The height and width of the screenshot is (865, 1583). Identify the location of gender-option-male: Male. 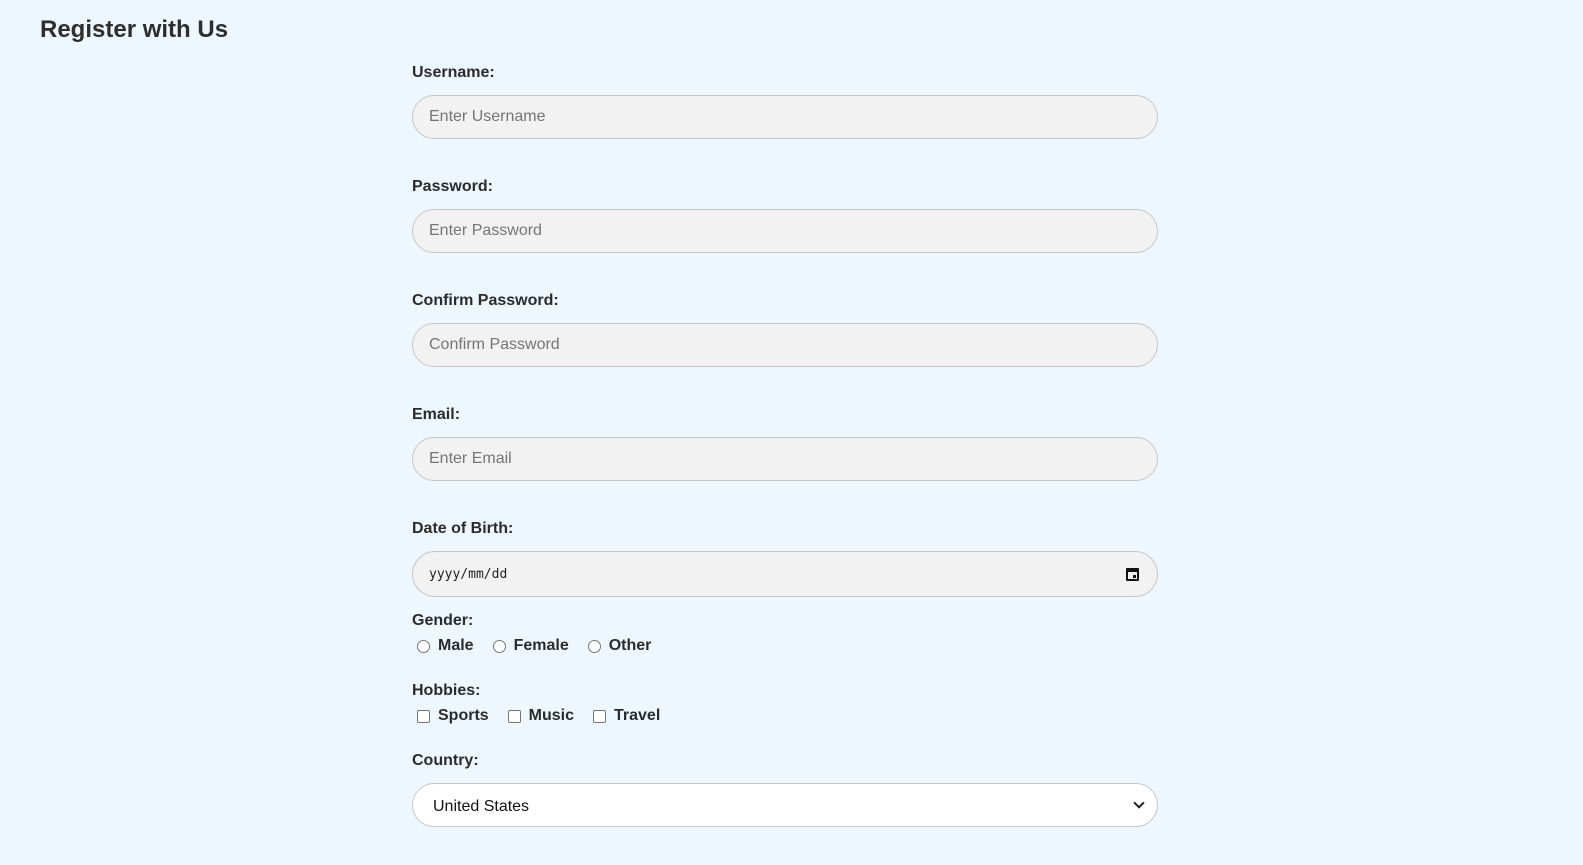
(443, 646).